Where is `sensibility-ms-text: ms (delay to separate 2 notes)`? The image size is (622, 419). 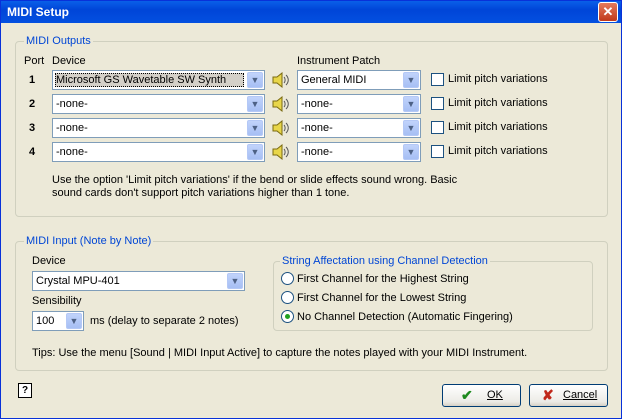 sensibility-ms-text: ms (delay to separate 2 notes) is located at coordinates (164, 321).